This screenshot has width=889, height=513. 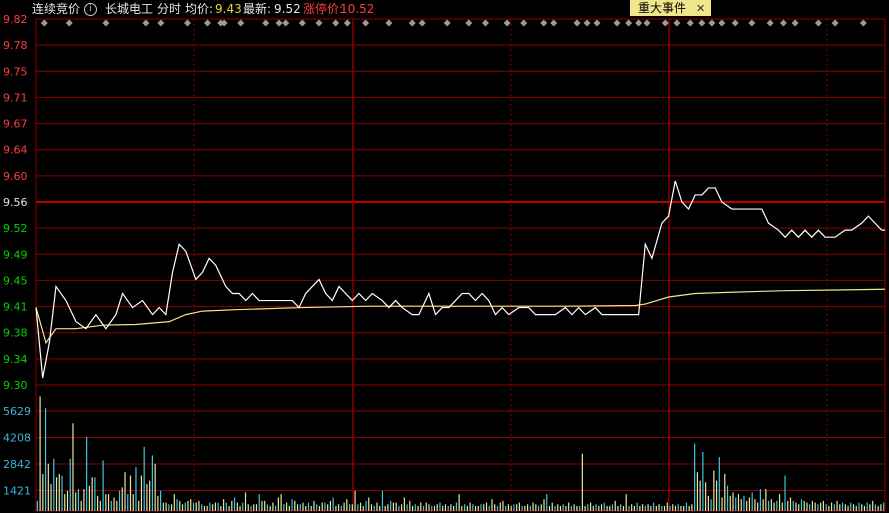 I want to click on price-tick-label: 9.82, so click(x=15, y=19).